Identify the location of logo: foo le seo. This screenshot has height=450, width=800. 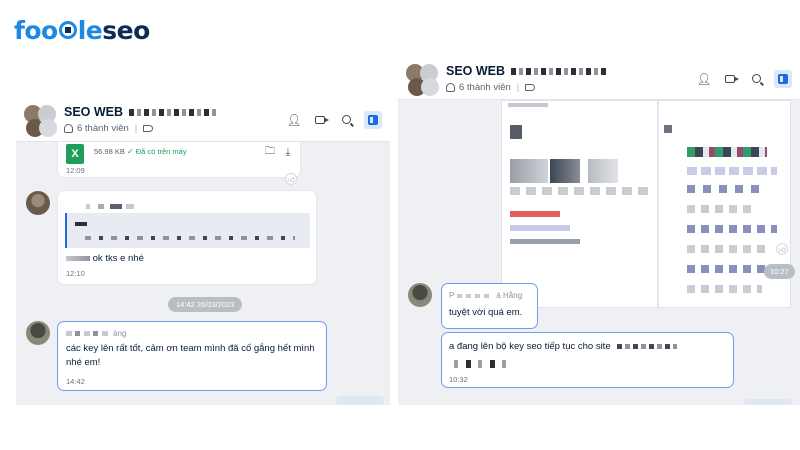
(82, 30).